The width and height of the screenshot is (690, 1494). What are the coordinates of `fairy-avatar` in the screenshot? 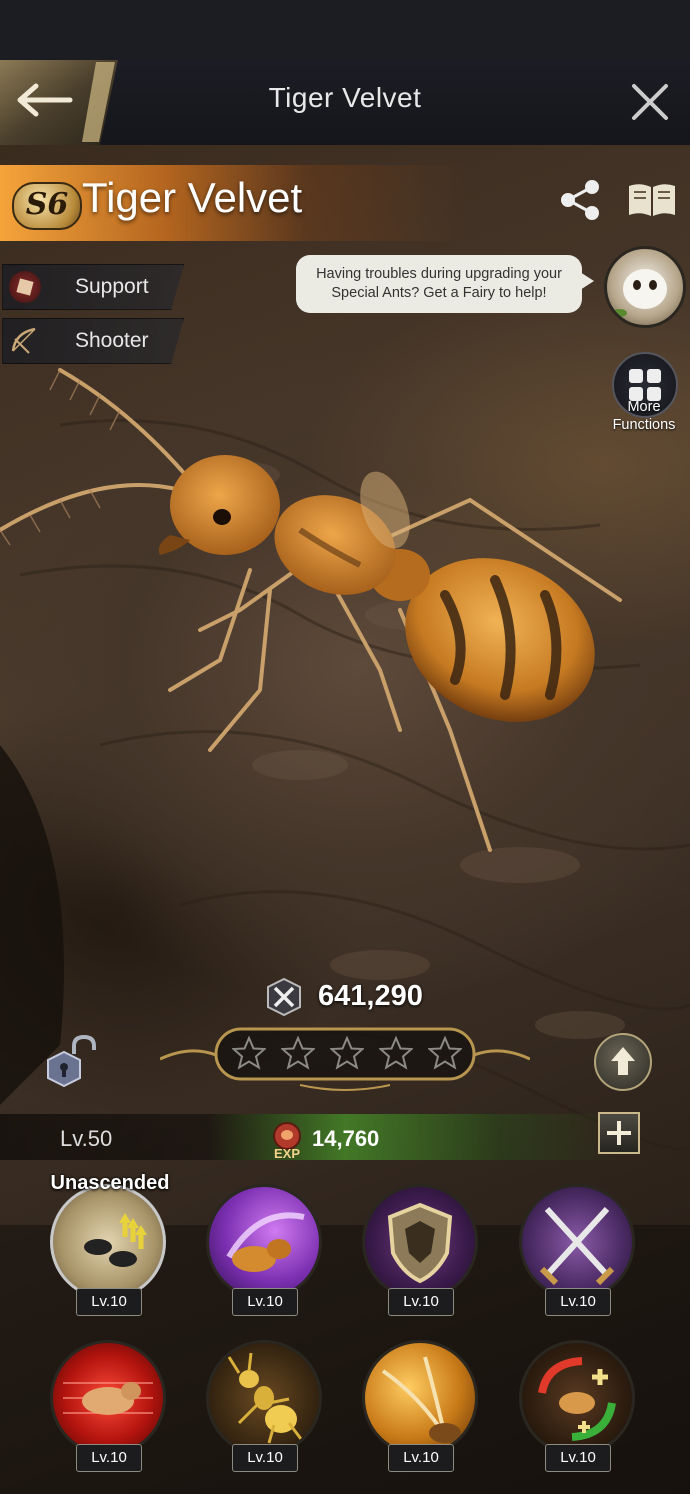 It's located at (645, 287).